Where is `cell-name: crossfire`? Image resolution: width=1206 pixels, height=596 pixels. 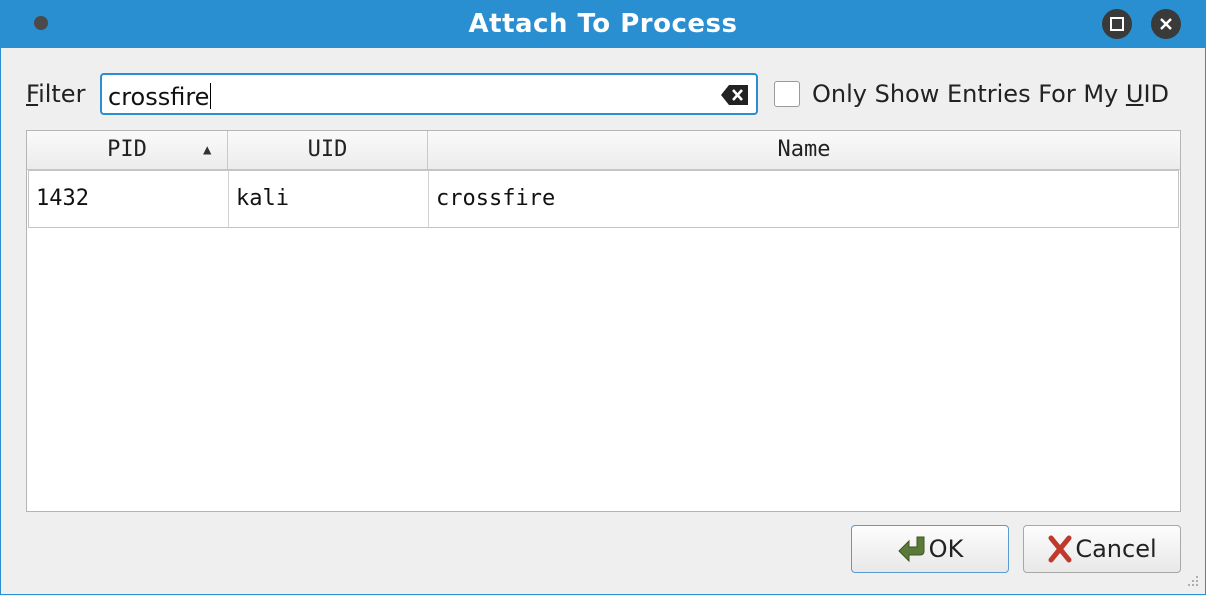 cell-name: crossfire is located at coordinates (496, 198).